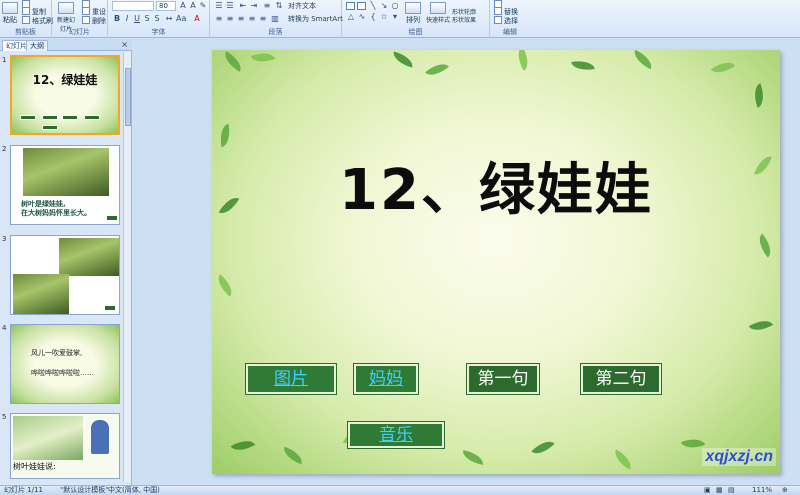 This screenshot has height=495, width=800. Describe the element at coordinates (395, 5) in the screenshot. I see `oval-shape-icon: ○` at that location.